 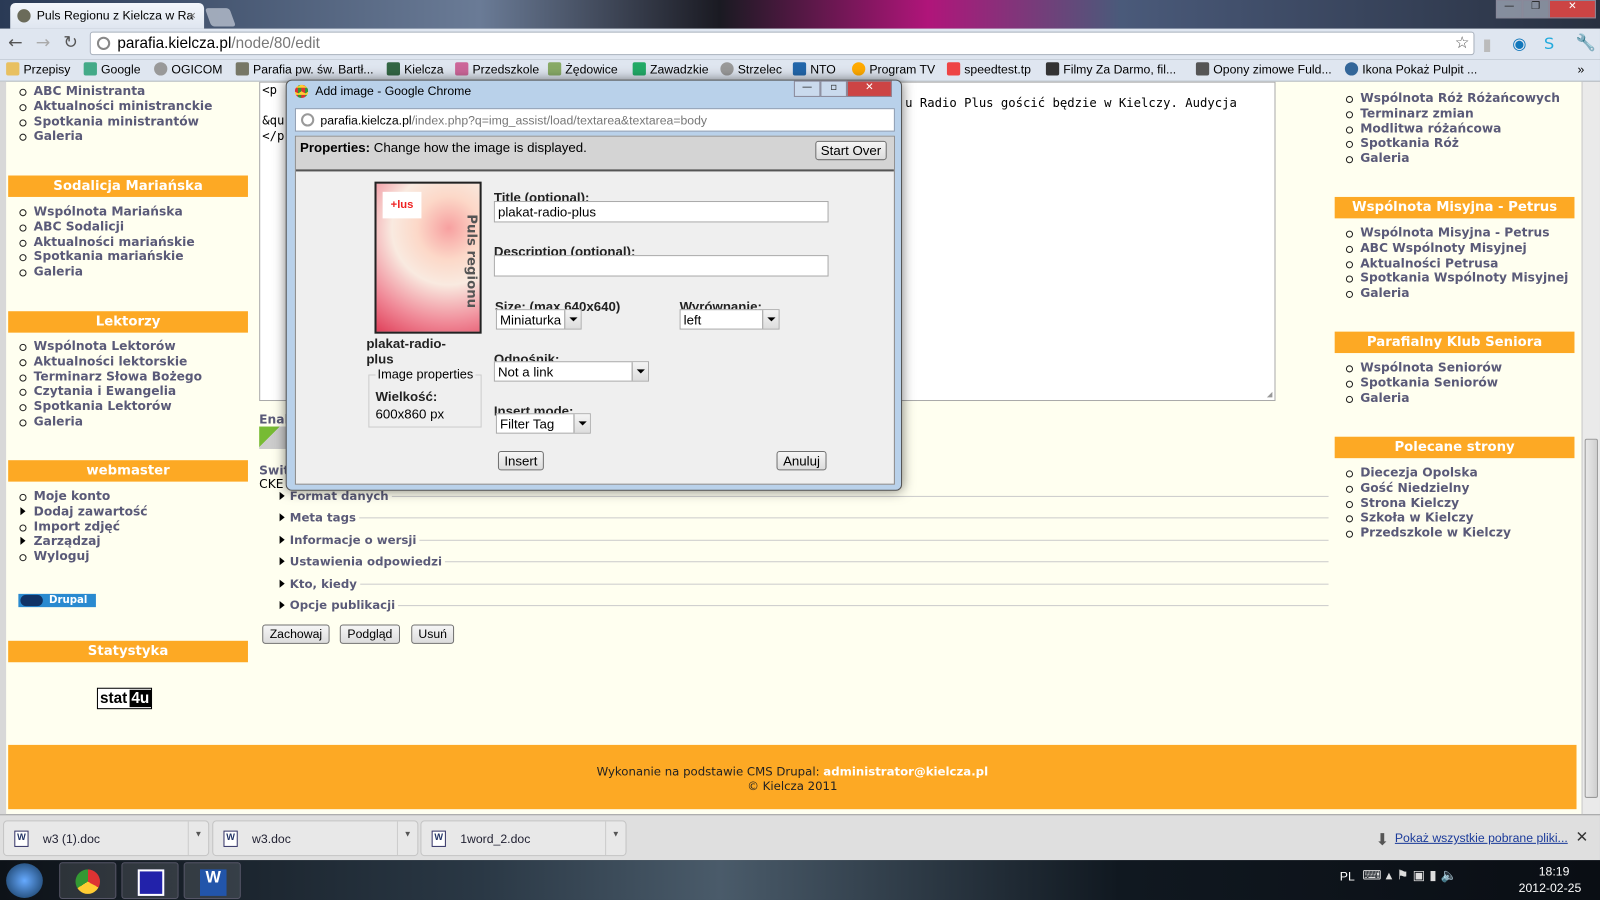 I want to click on clock-date: 2012-02-25, so click(x=1549, y=888).